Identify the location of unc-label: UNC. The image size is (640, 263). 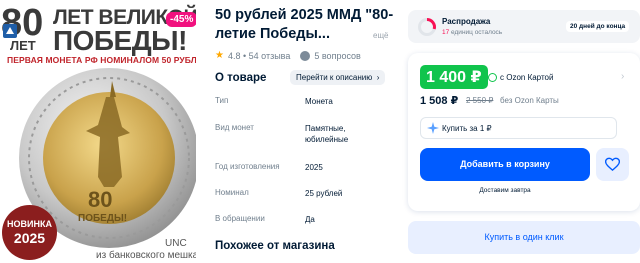
(176, 243).